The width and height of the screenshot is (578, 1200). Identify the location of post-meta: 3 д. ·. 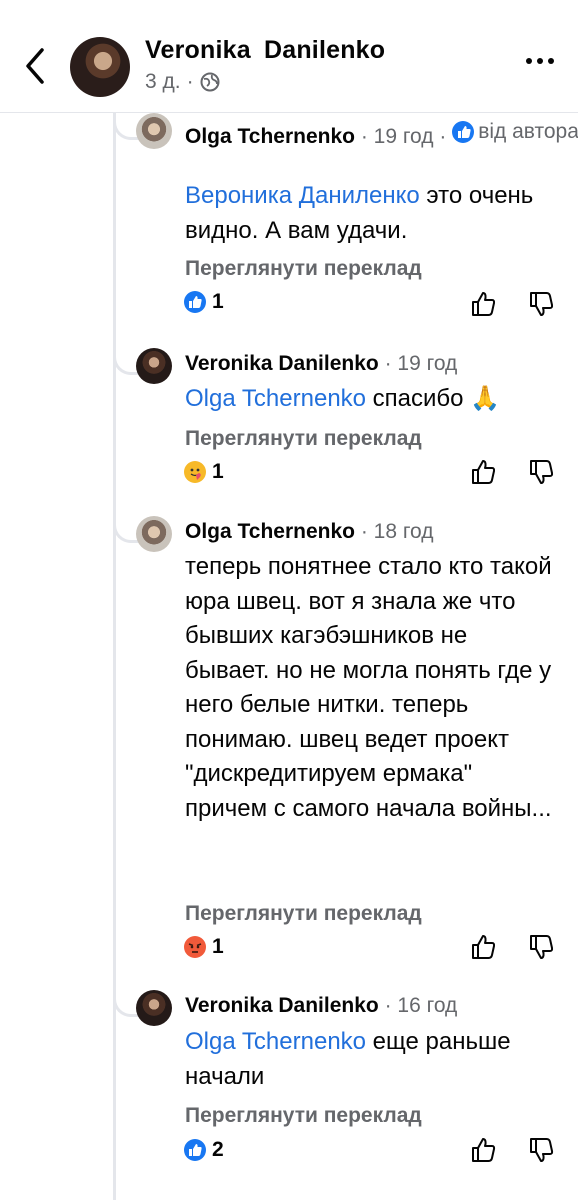
(182, 82).